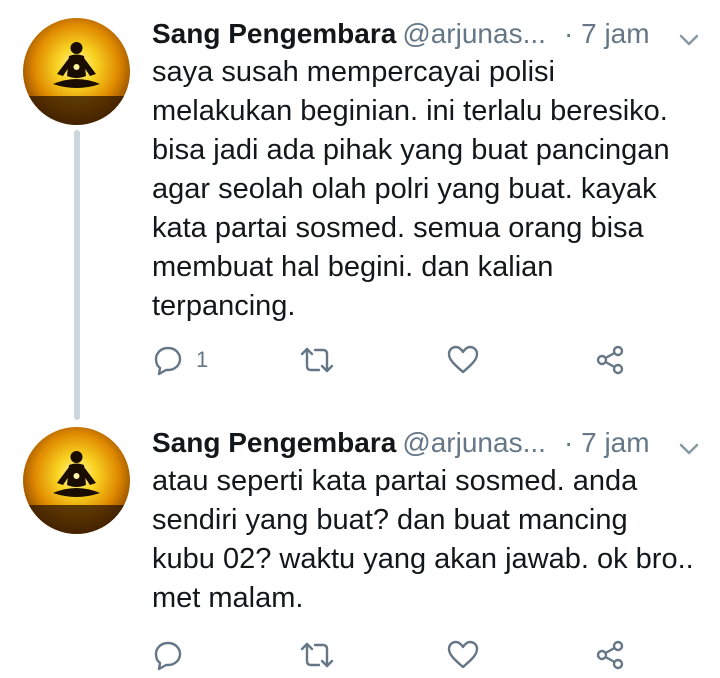 Image resolution: width=720 pixels, height=678 pixels. What do you see at coordinates (202, 359) in the screenshot?
I see `reply-count: 1` at bounding box center [202, 359].